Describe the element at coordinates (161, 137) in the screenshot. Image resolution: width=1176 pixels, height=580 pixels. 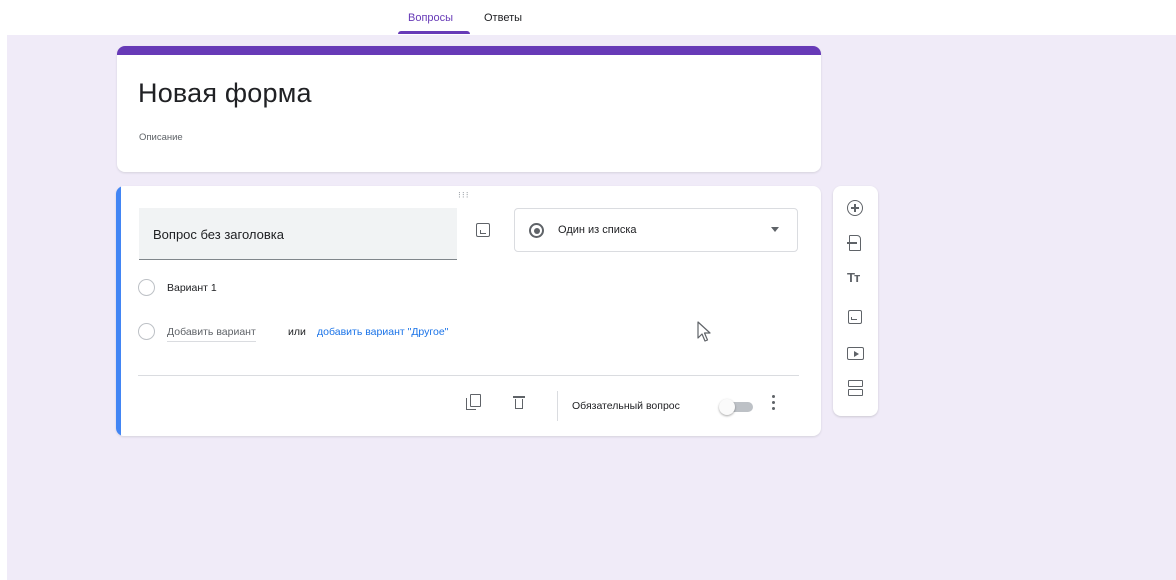
I see `form-description-field: Описание` at that location.